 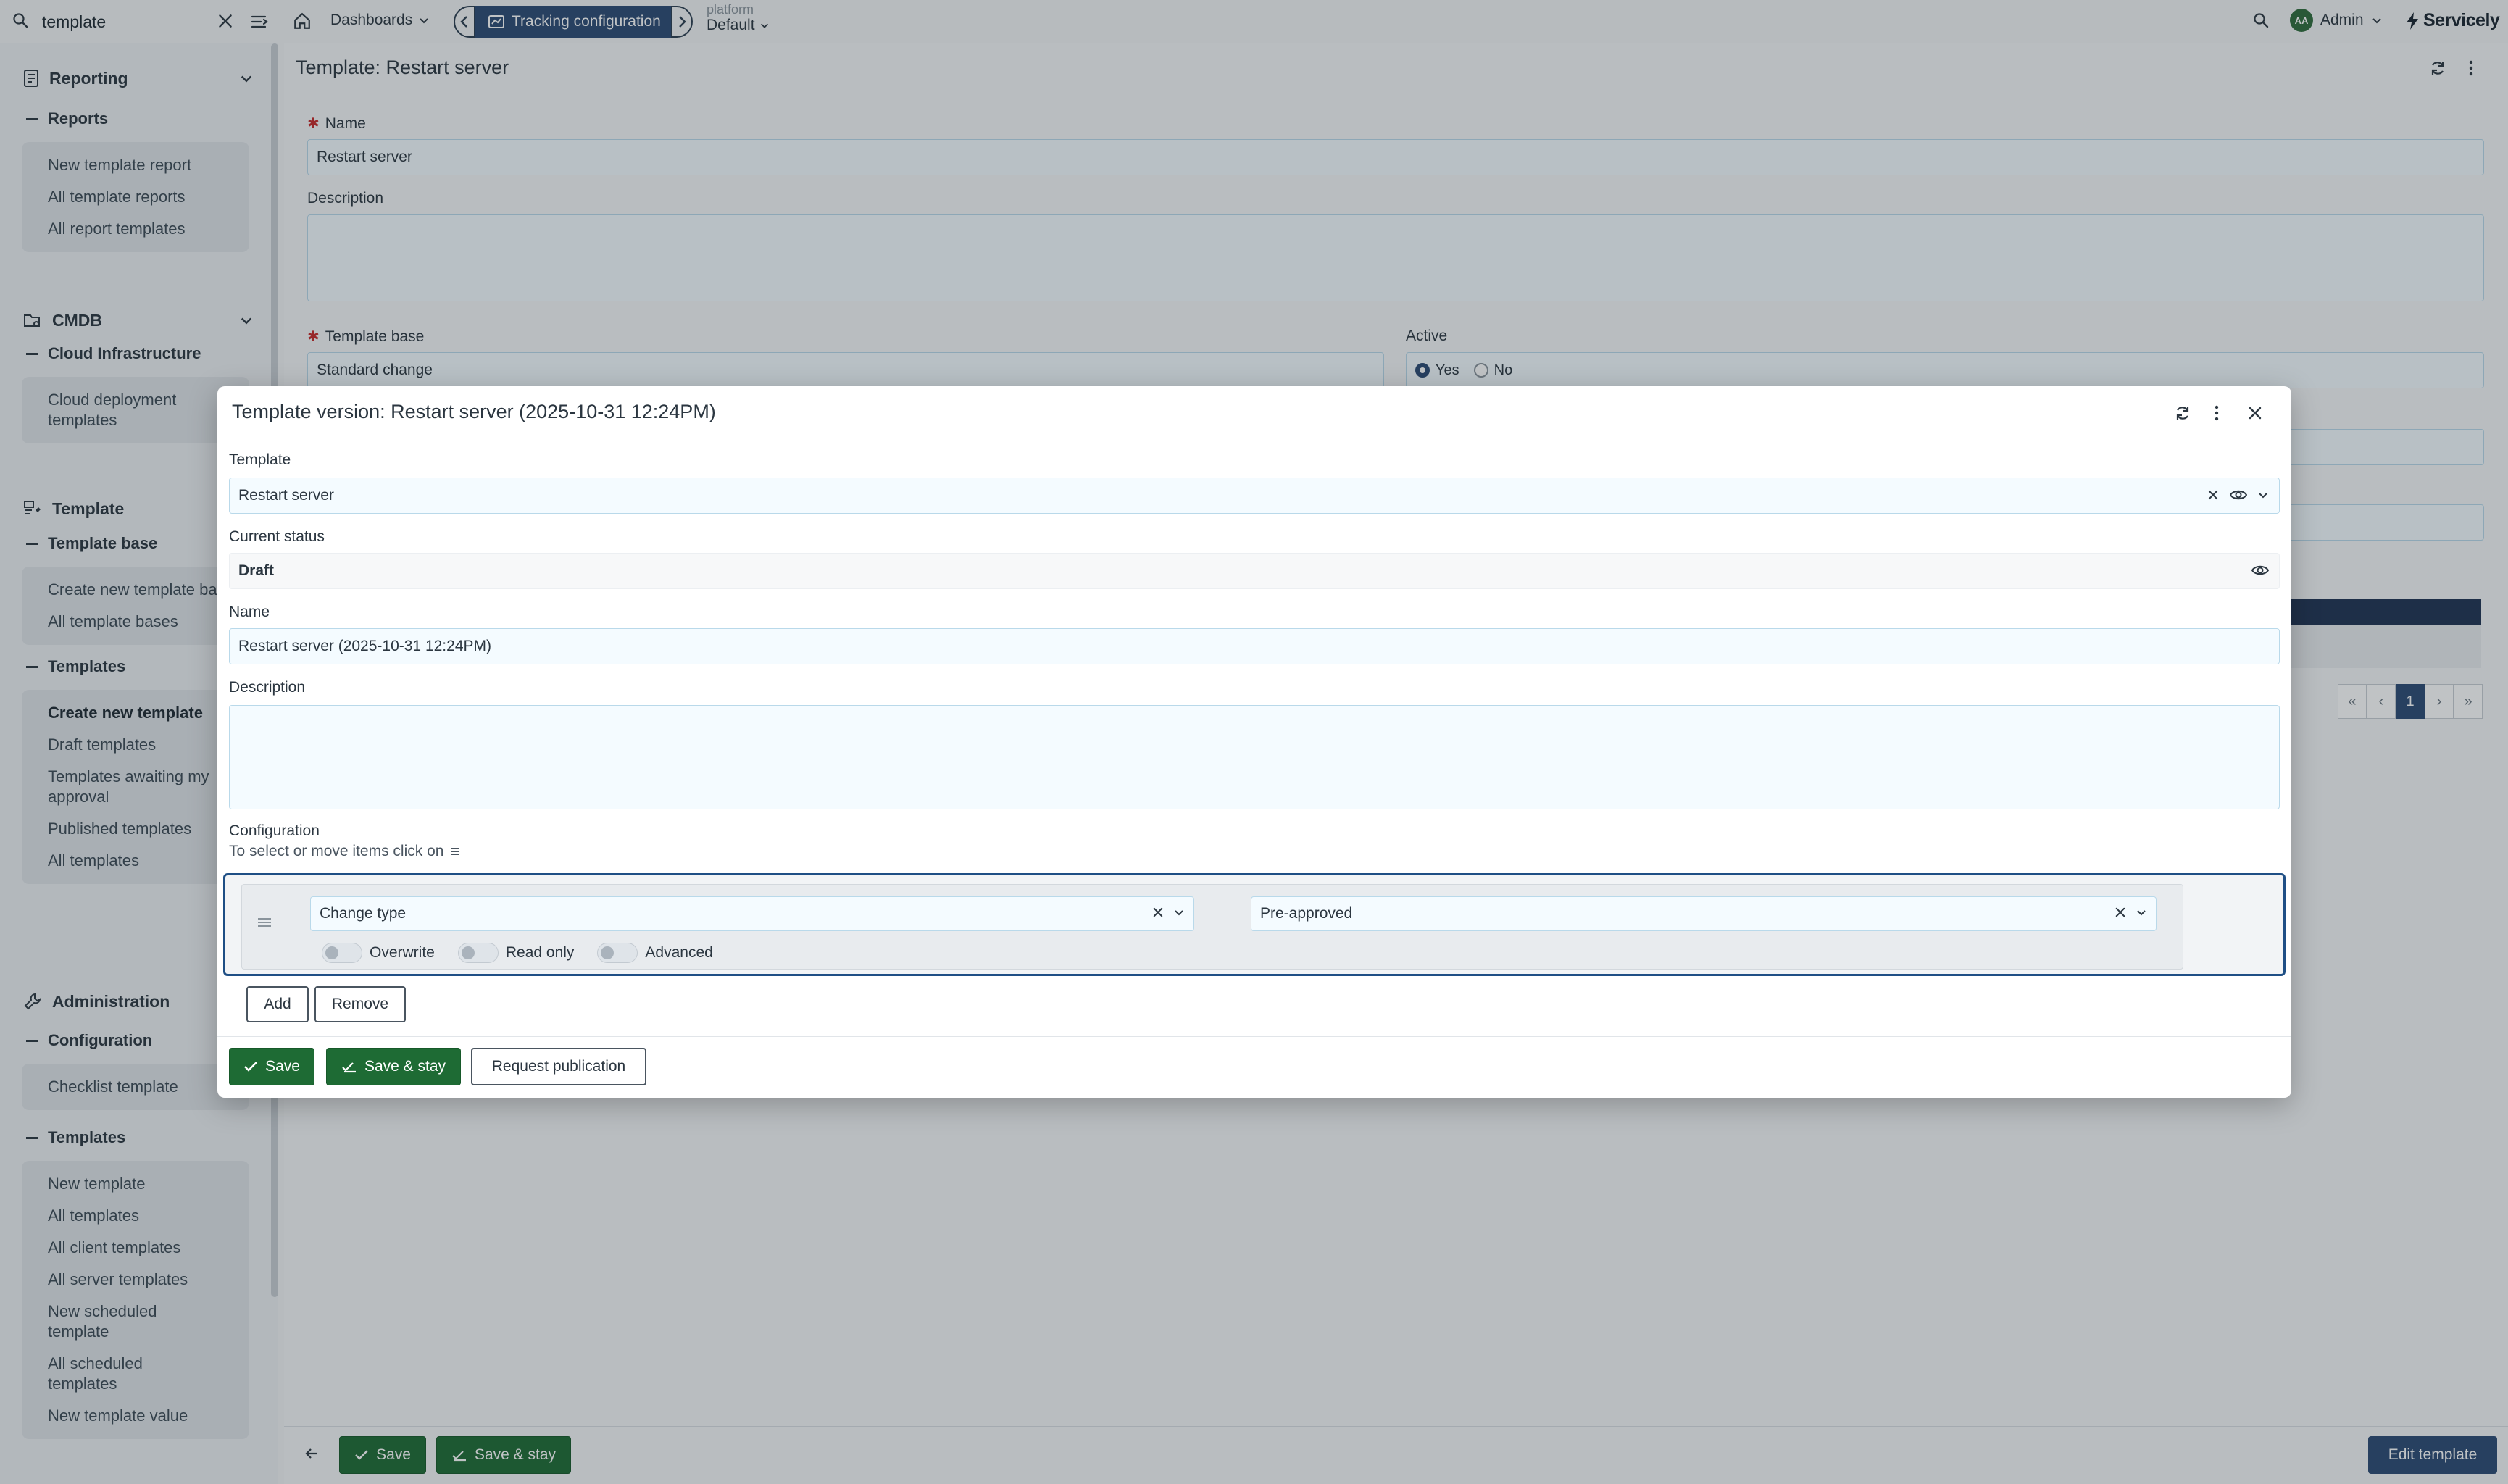 I want to click on configuration-hint: To select or move items click on, so click(x=345, y=851).